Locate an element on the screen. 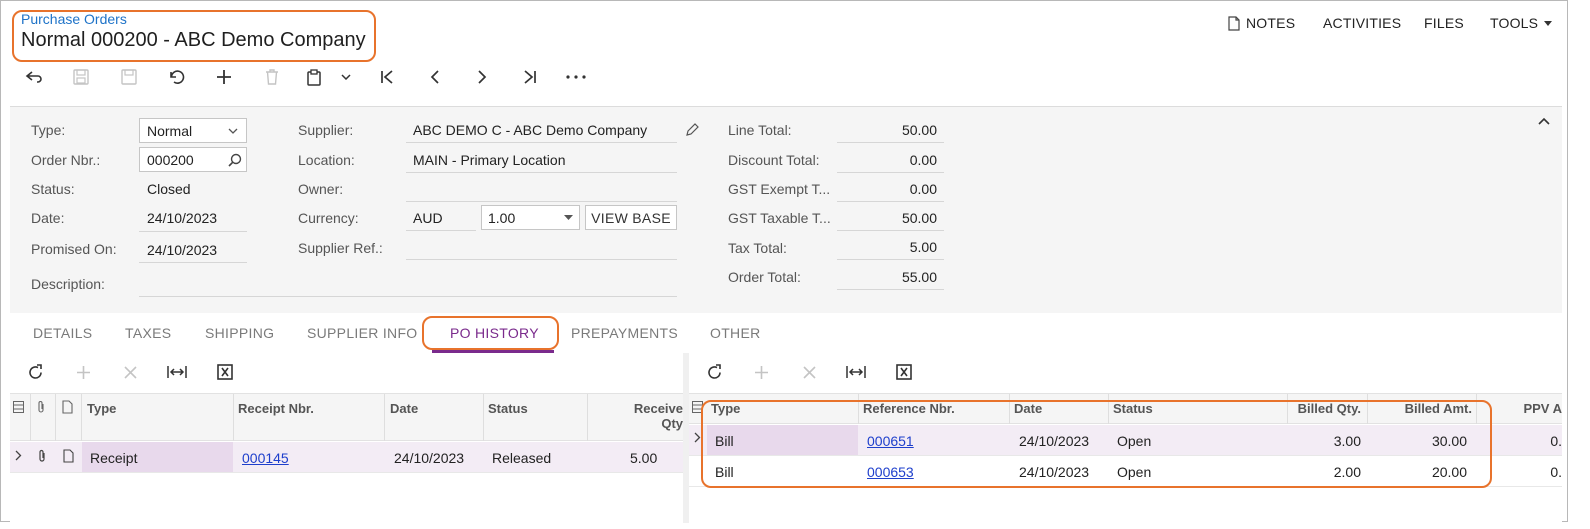 Image resolution: width=1590 pixels, height=529 pixels. back-icon is located at coordinates (34, 77).